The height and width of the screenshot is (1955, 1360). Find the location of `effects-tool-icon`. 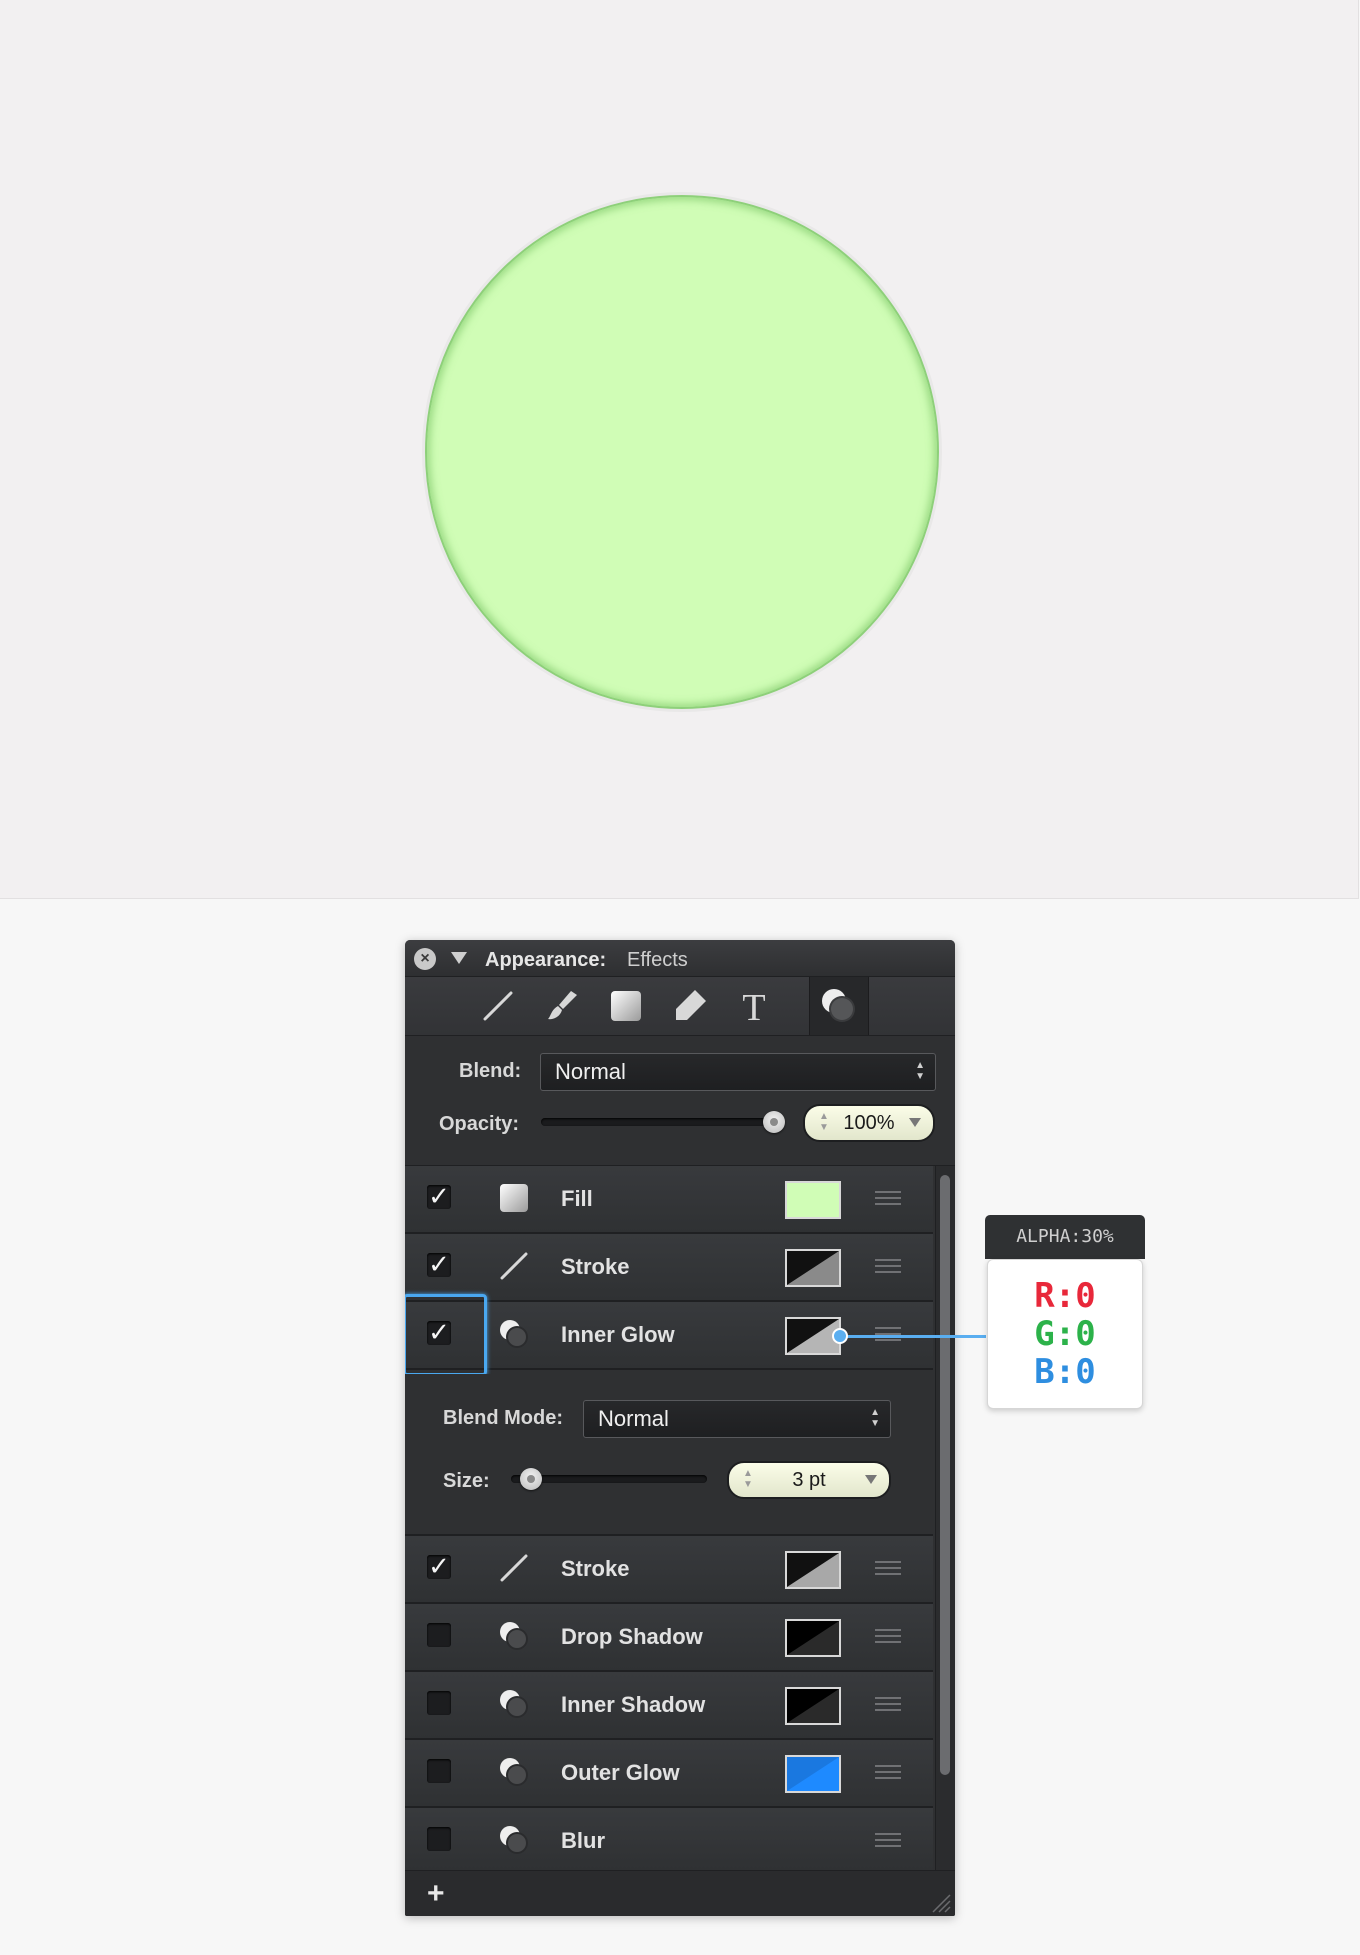

effects-tool-icon is located at coordinates (839, 1006).